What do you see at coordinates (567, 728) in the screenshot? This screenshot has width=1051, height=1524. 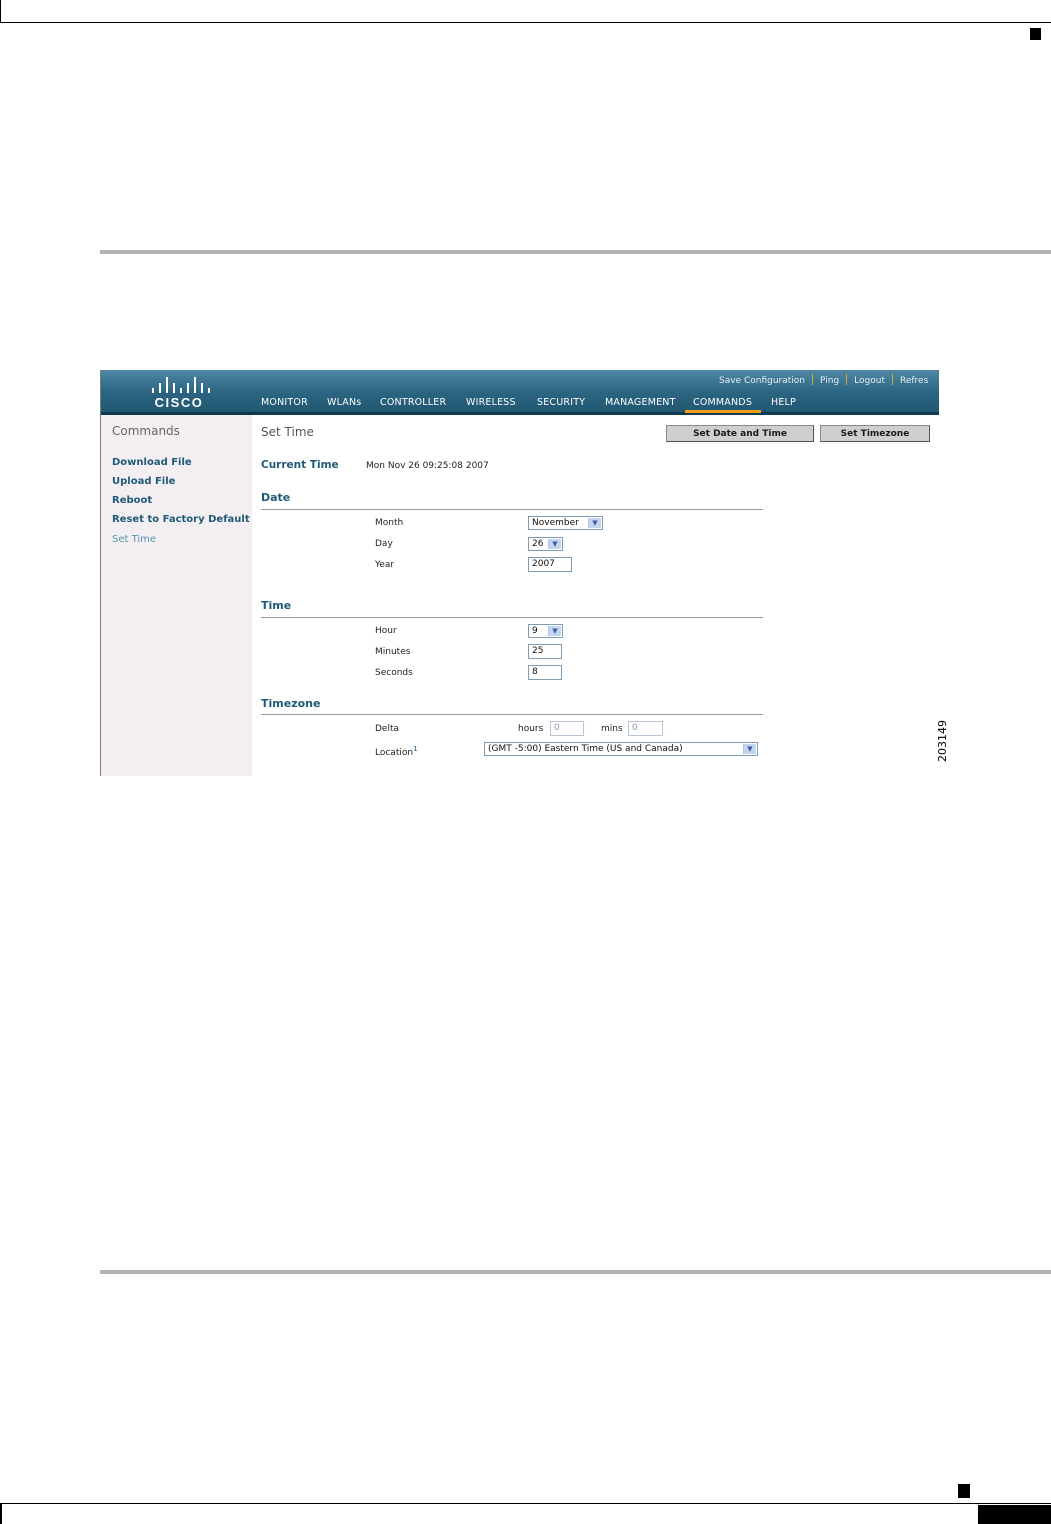 I see `delta-hours-input: 0` at bounding box center [567, 728].